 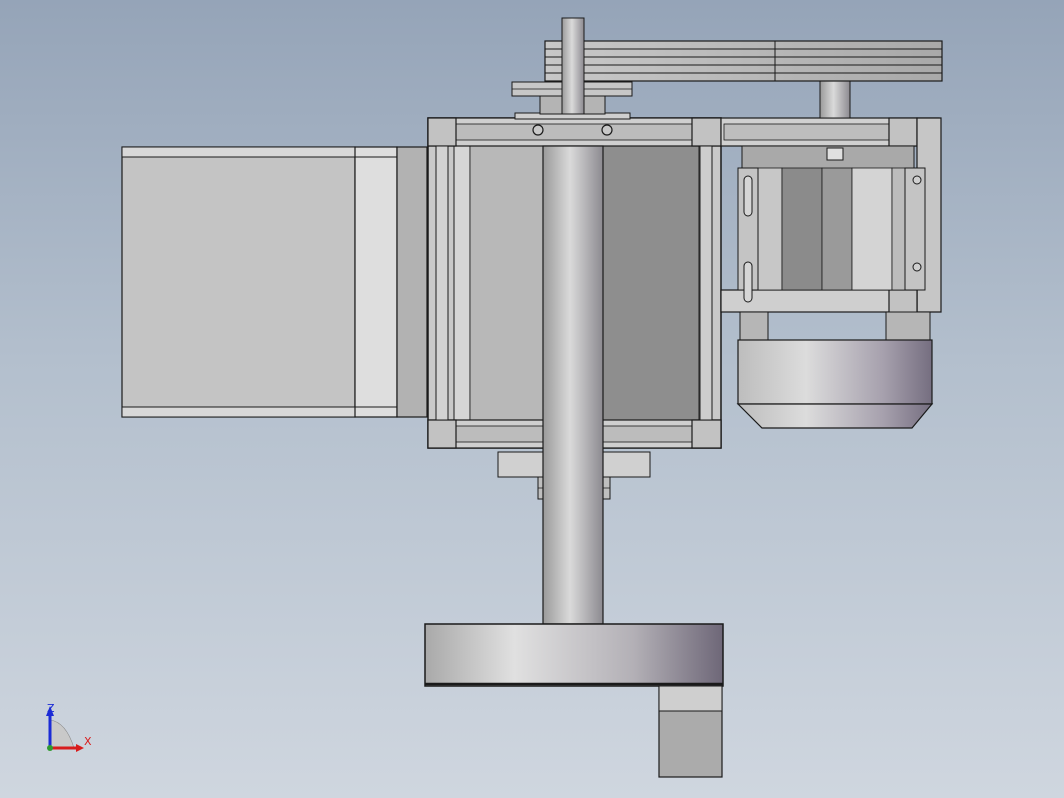 I want to click on axis-triad: Z X, so click(x=69, y=727).